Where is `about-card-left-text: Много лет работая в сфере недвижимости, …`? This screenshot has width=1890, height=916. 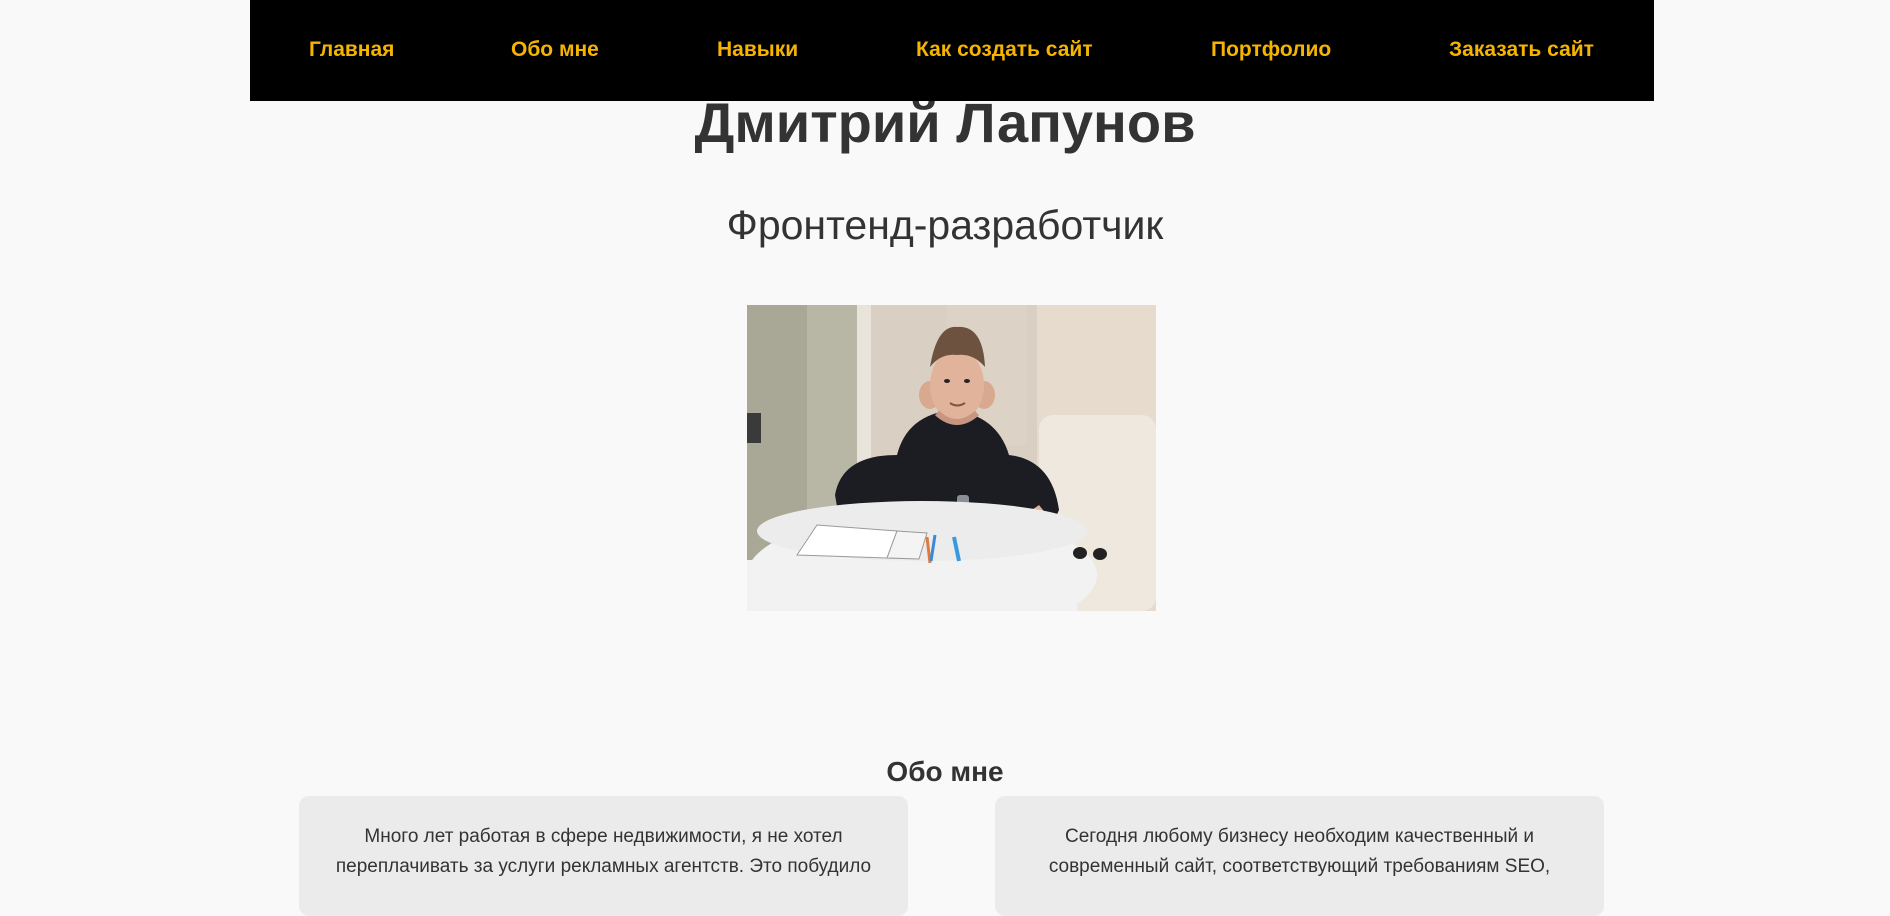 about-card-left-text: Много лет работая в сфере недвижимости, … is located at coordinates (603, 851).